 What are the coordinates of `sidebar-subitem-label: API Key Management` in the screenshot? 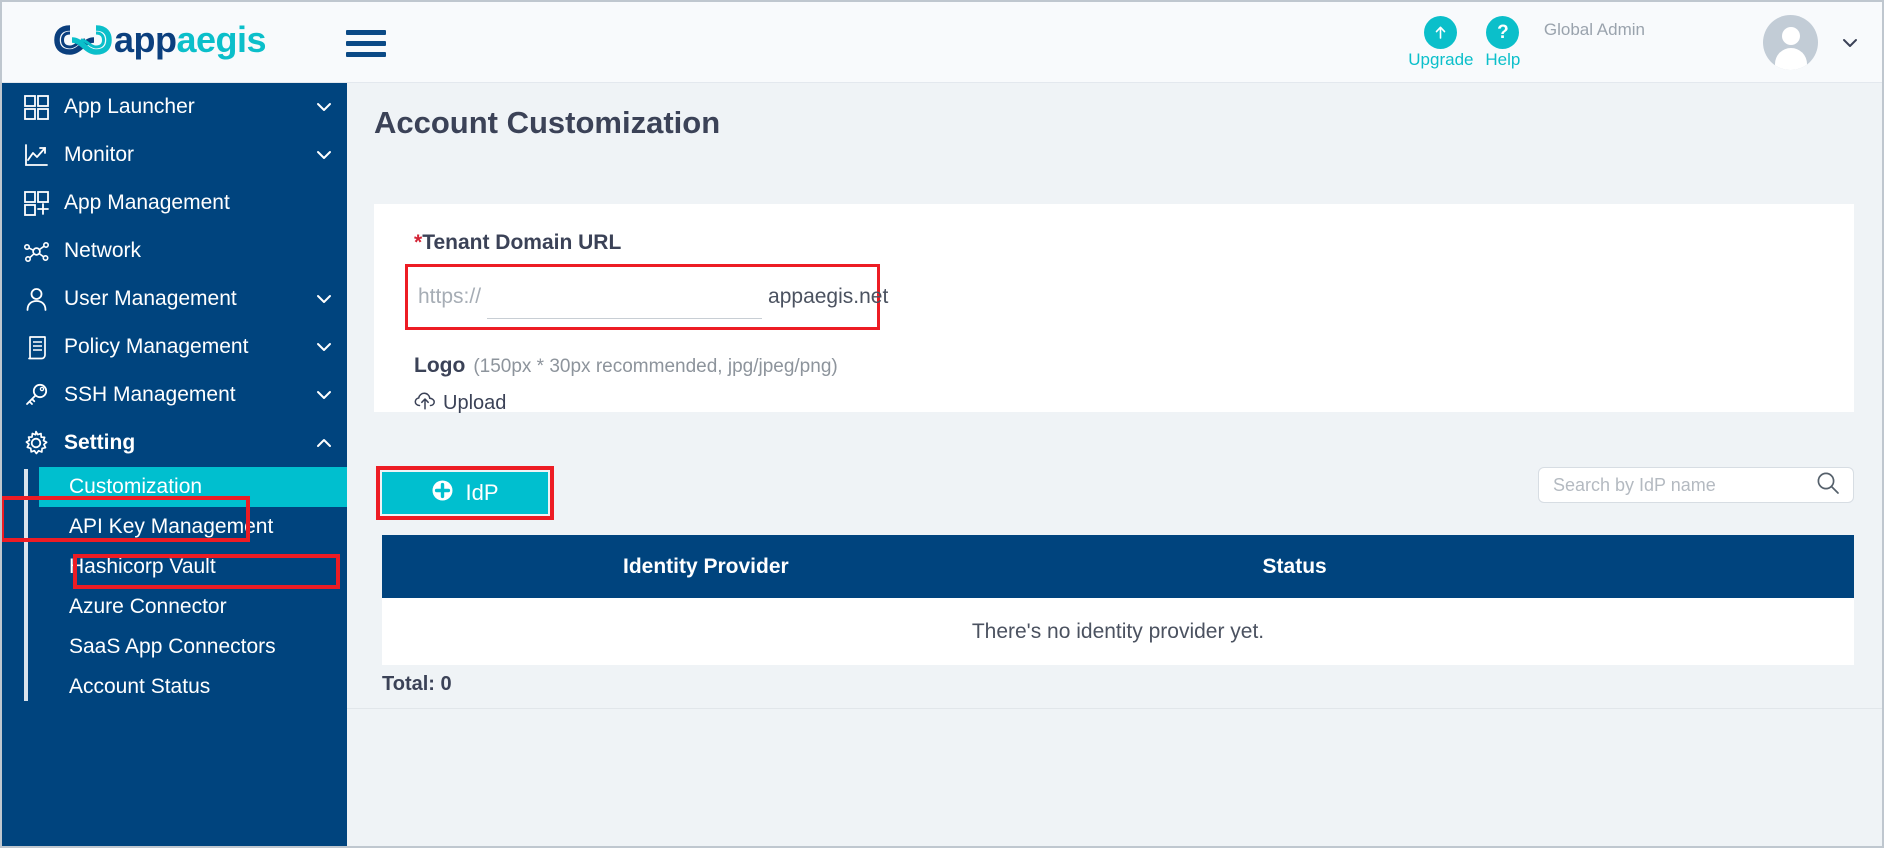 It's located at (171, 526).